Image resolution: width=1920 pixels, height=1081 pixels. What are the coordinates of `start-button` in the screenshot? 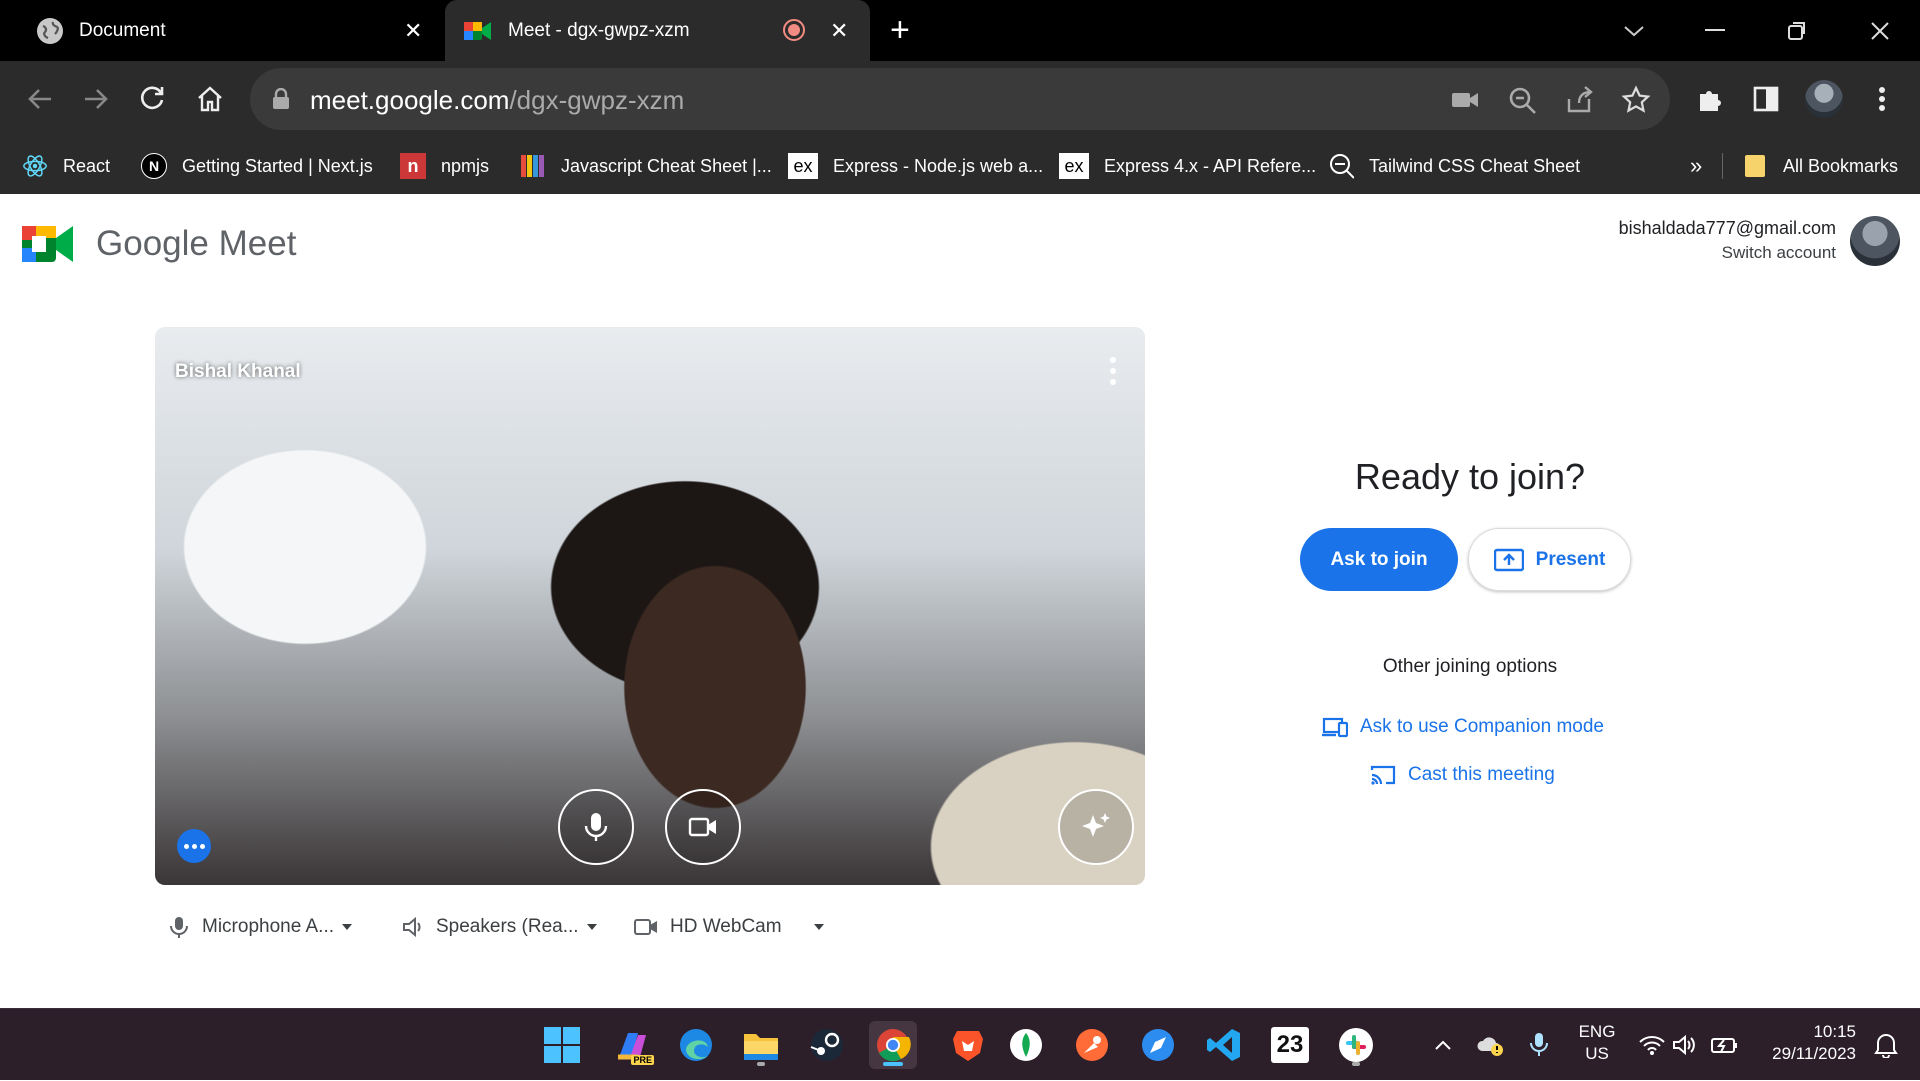 It's located at (562, 1045).